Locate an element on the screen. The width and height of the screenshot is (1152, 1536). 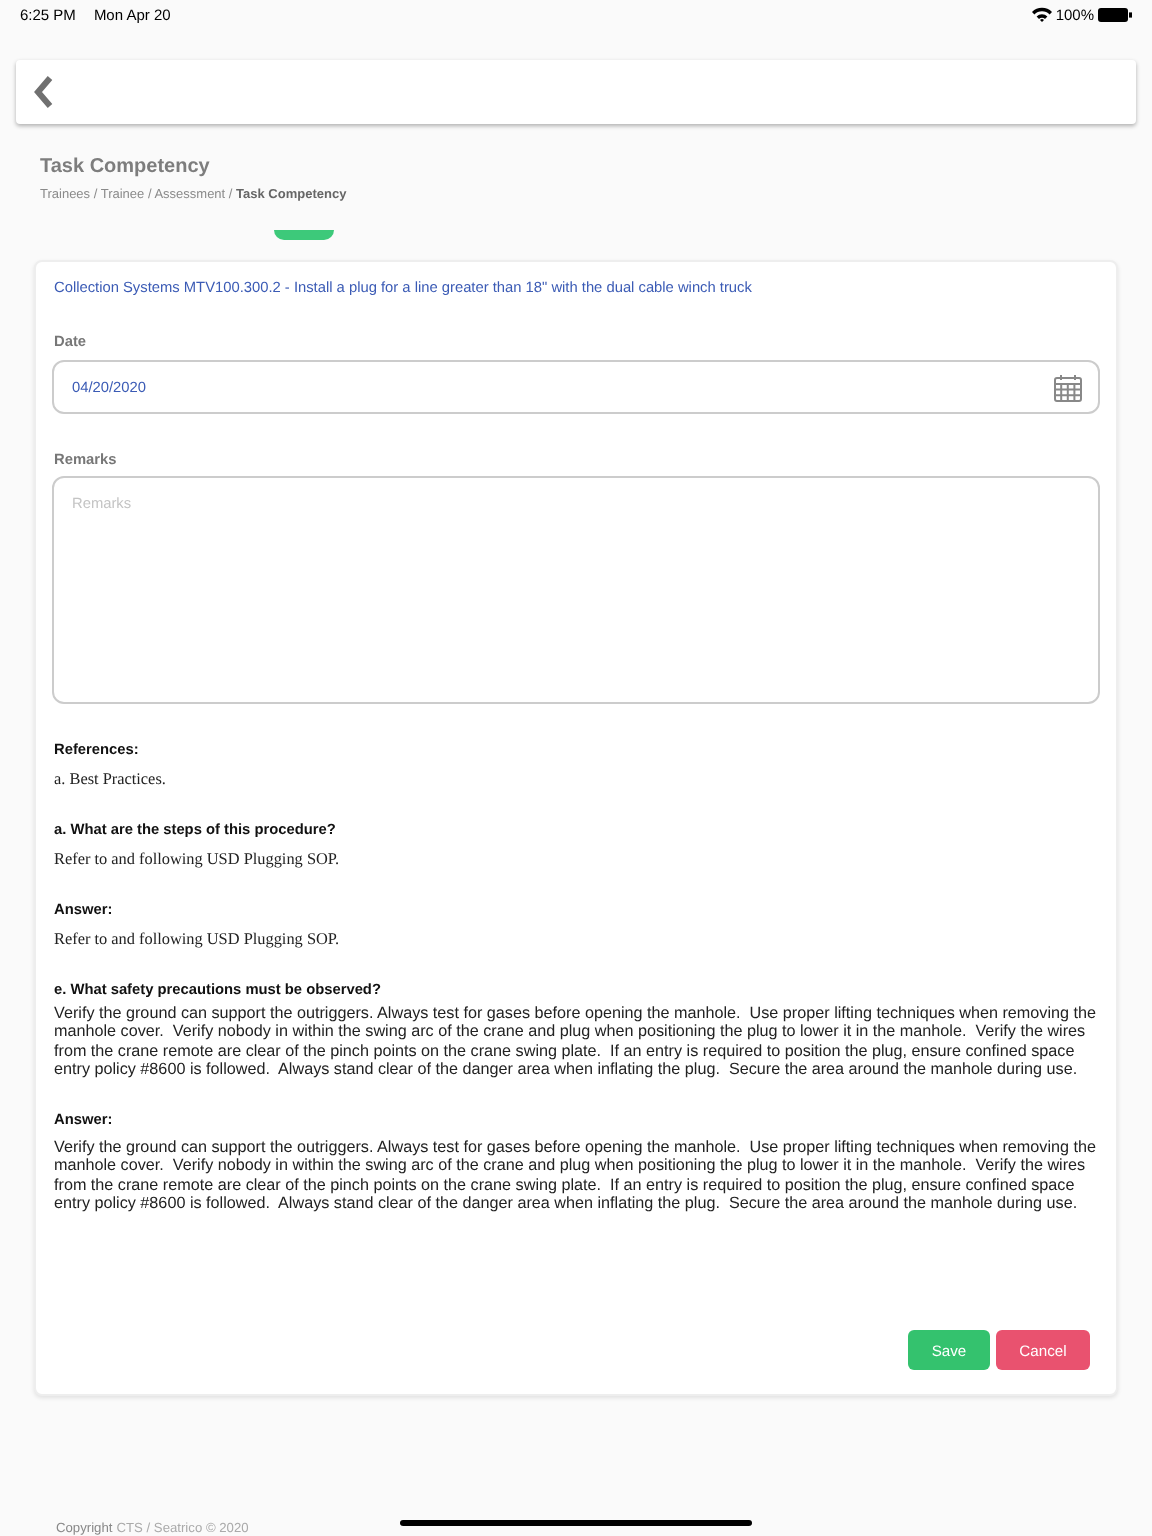
section-text: a. Best Practices. is located at coordinates (111, 779).